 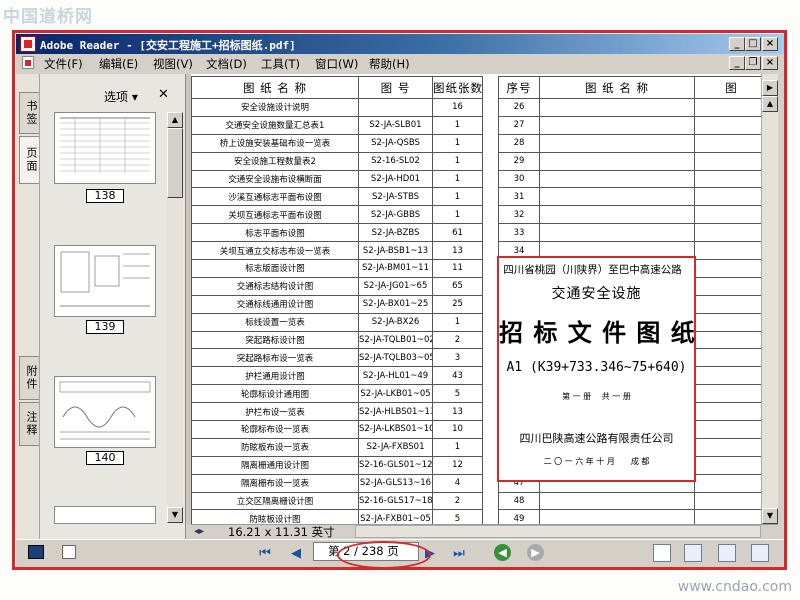 What do you see at coordinates (734, 587) in the screenshot?
I see `watermark-url: www.cndao.com` at bounding box center [734, 587].